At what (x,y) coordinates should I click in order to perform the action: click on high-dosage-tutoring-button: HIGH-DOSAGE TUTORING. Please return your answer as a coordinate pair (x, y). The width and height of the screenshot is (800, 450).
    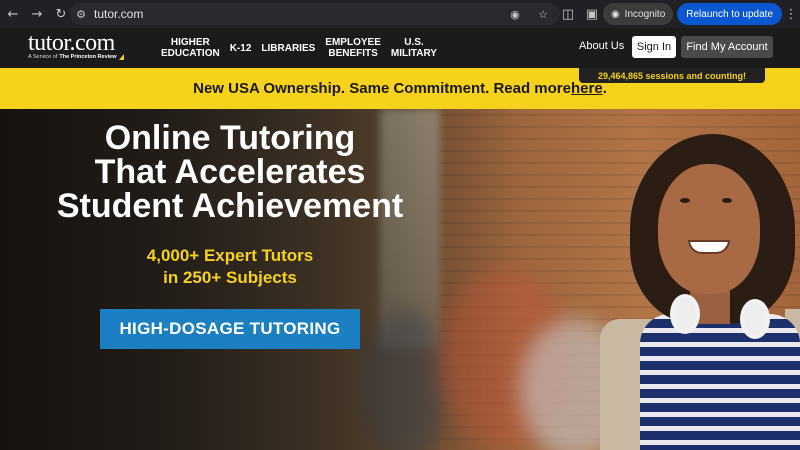
    Looking at the image, I should click on (230, 329).